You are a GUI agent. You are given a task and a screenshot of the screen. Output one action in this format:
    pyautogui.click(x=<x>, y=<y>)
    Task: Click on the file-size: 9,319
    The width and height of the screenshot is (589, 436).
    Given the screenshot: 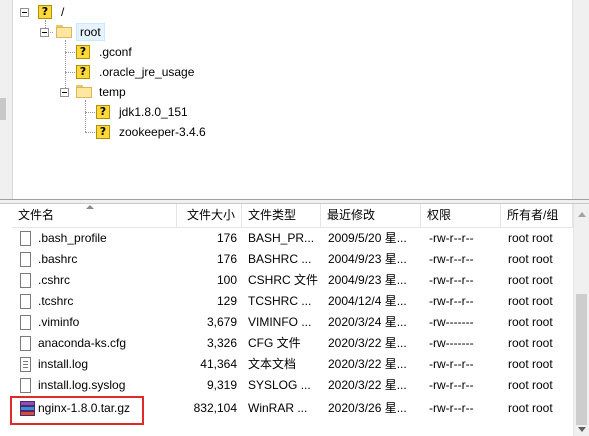 What is the action you would take?
    pyautogui.click(x=221, y=385)
    